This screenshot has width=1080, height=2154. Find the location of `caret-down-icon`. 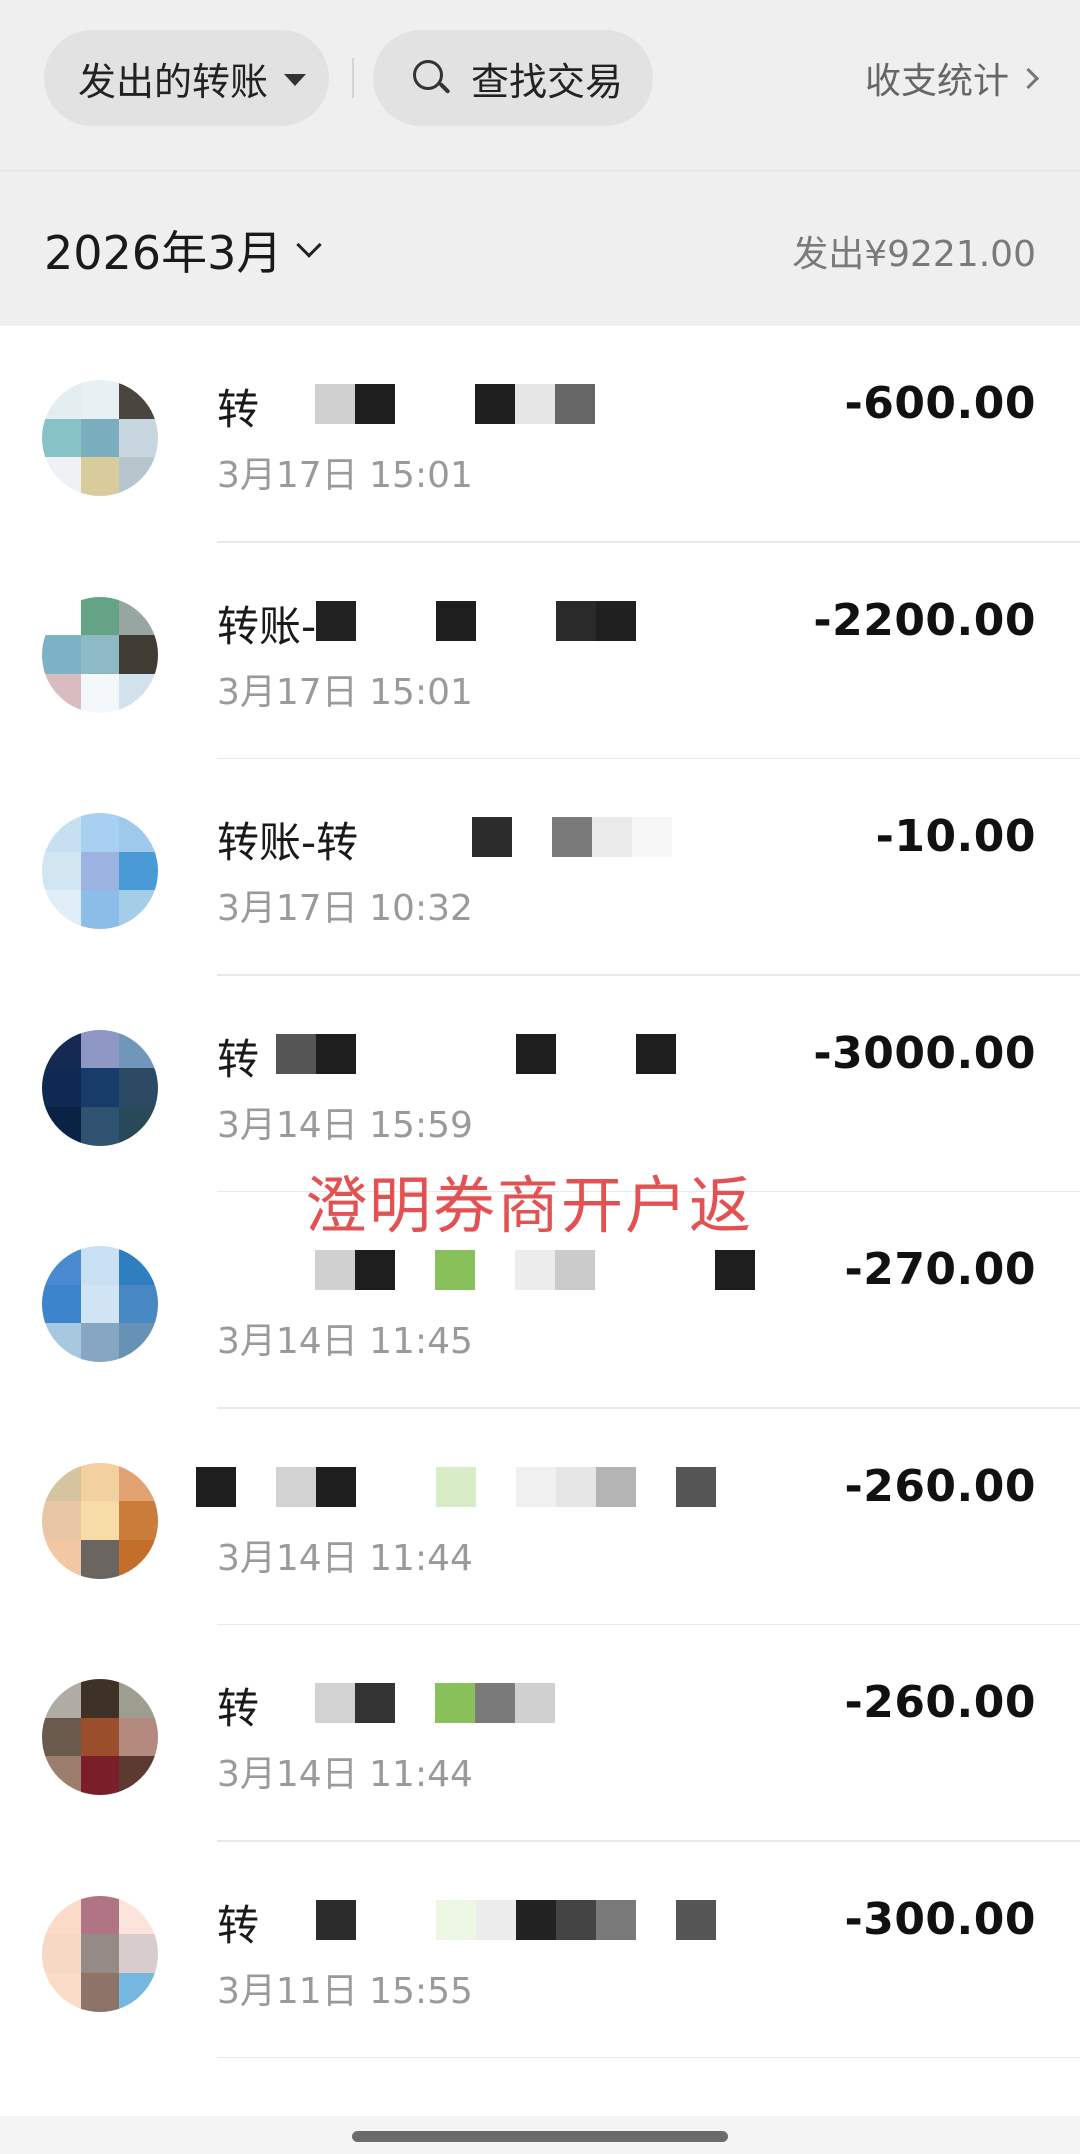

caret-down-icon is located at coordinates (295, 80).